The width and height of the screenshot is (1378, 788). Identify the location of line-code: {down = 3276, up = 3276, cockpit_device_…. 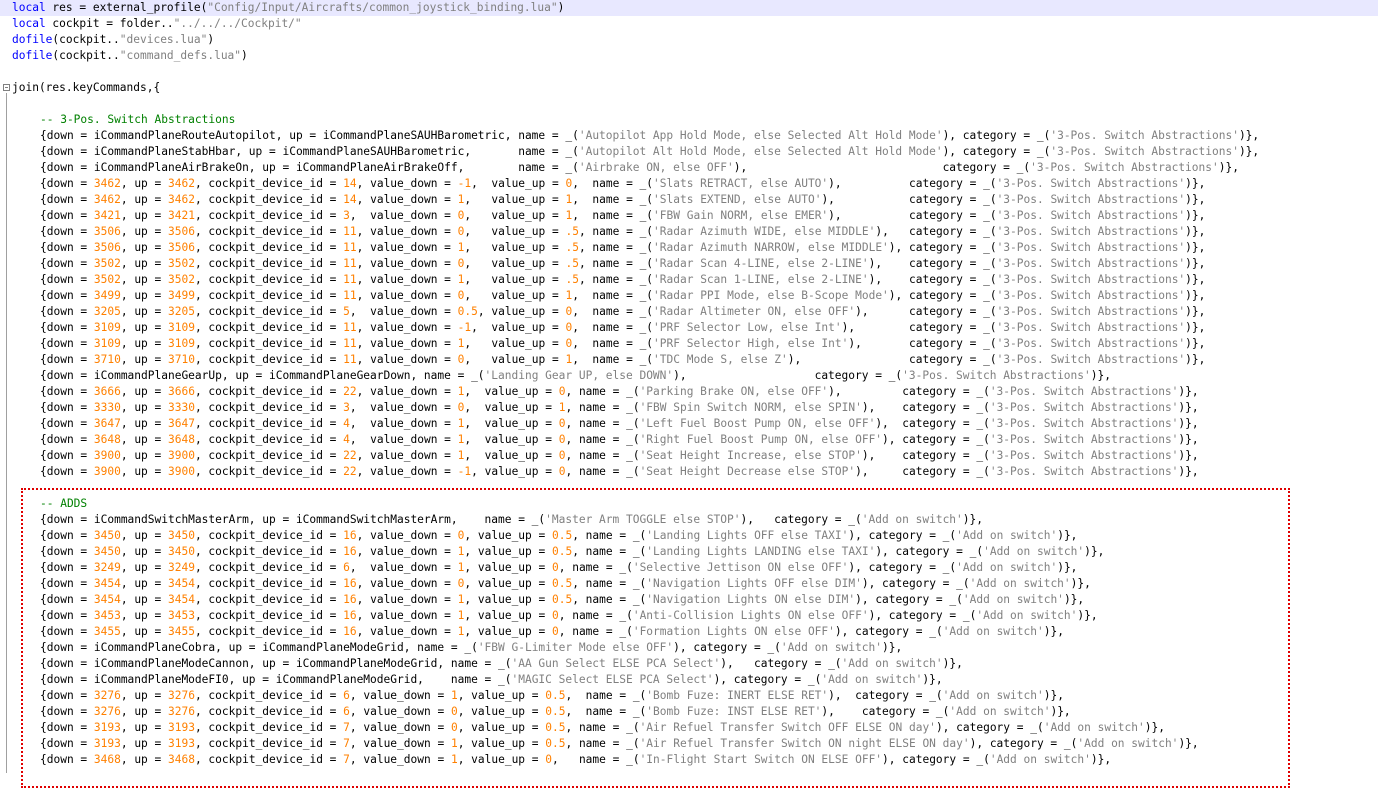
(541, 712).